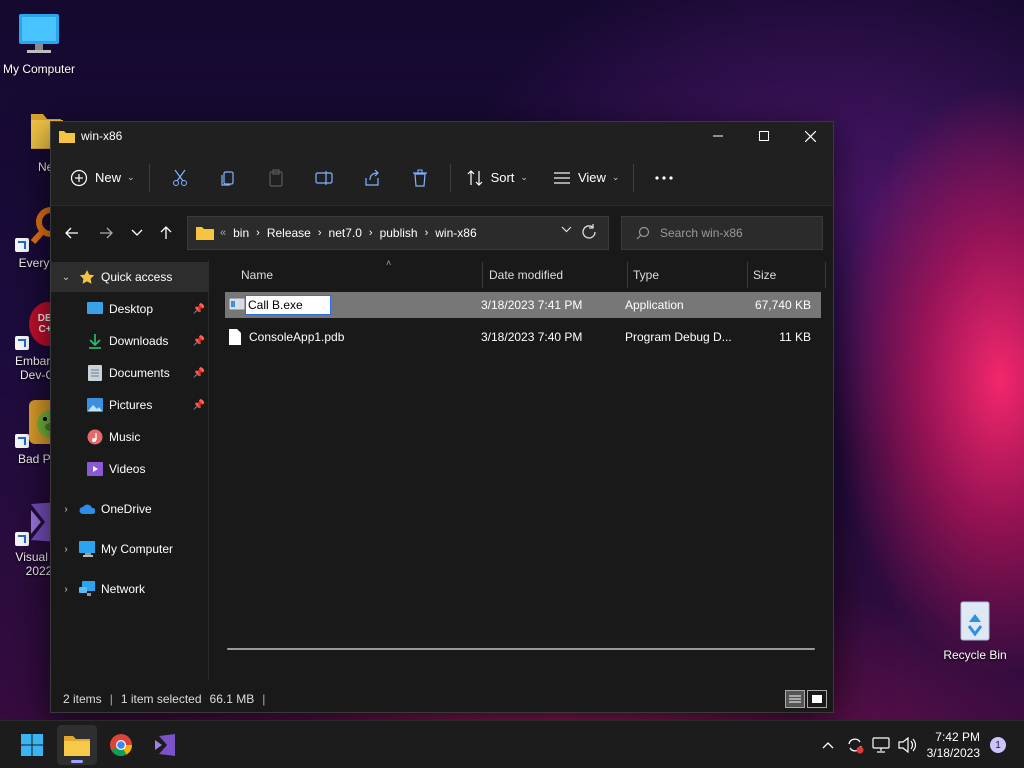  I want to click on up-button, so click(166, 233).